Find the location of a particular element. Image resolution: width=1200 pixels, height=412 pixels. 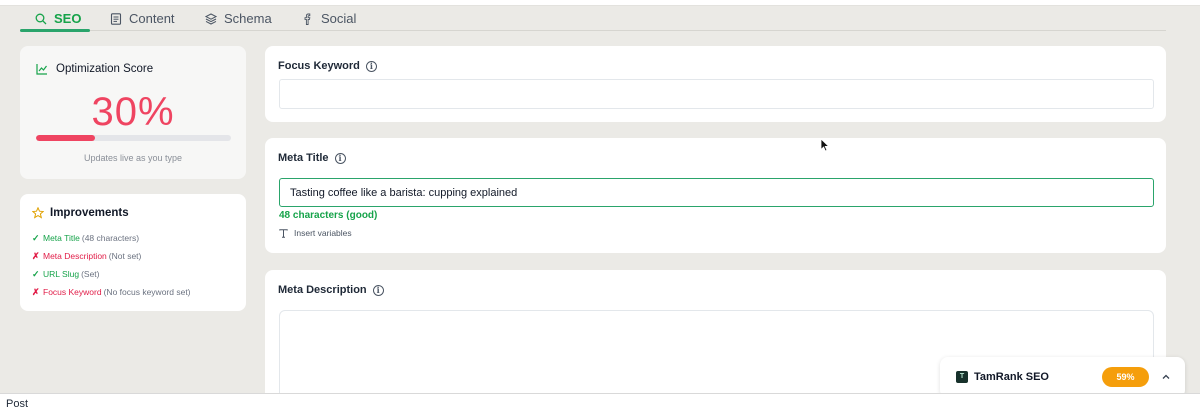

tab-label: SEO is located at coordinates (68, 18).